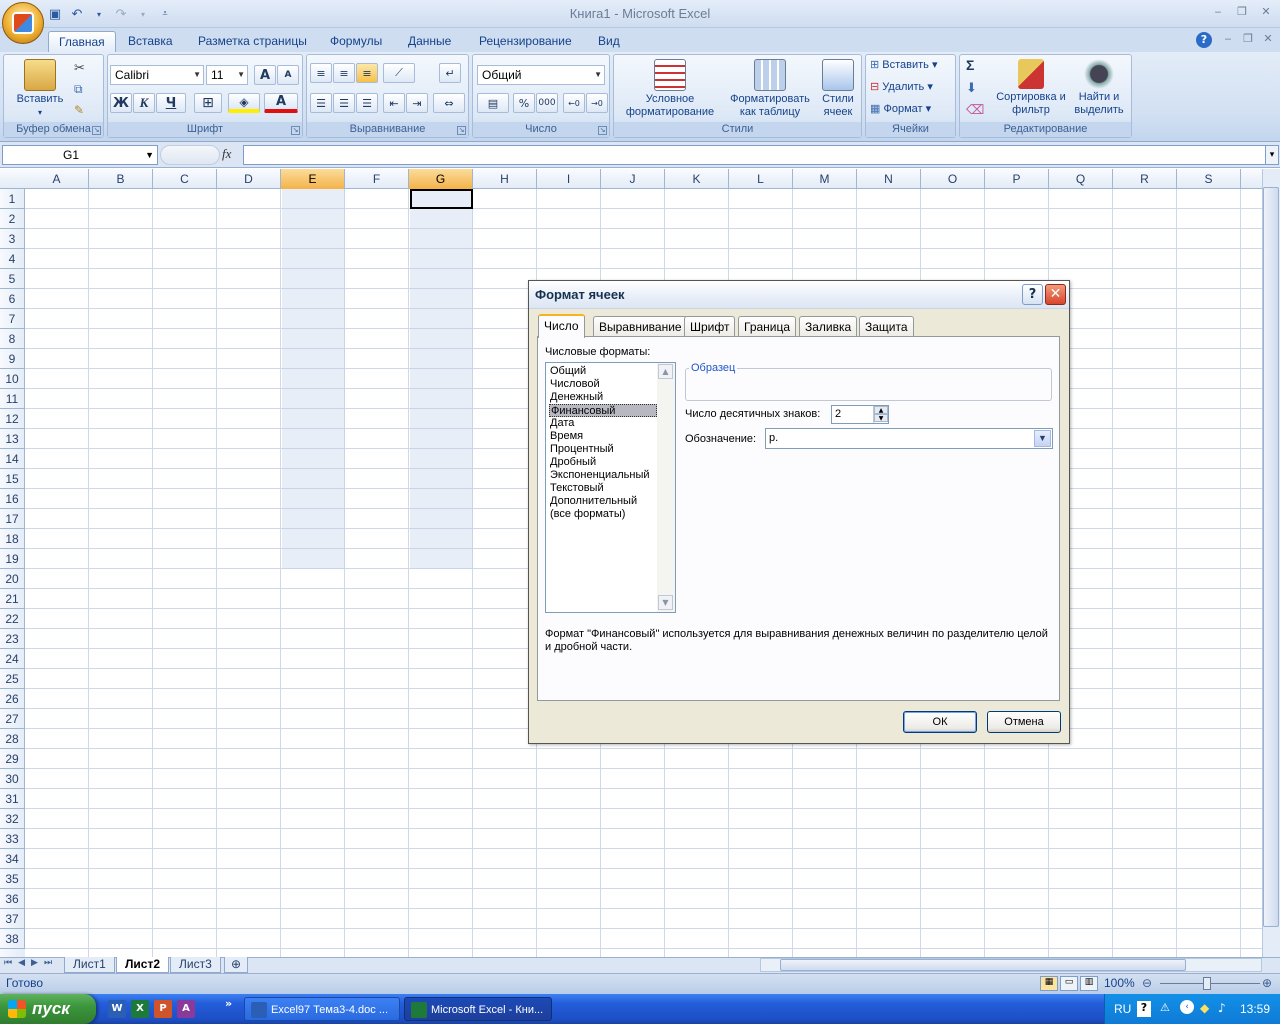  I want to click on row-header-25: 25, so click(12, 679).